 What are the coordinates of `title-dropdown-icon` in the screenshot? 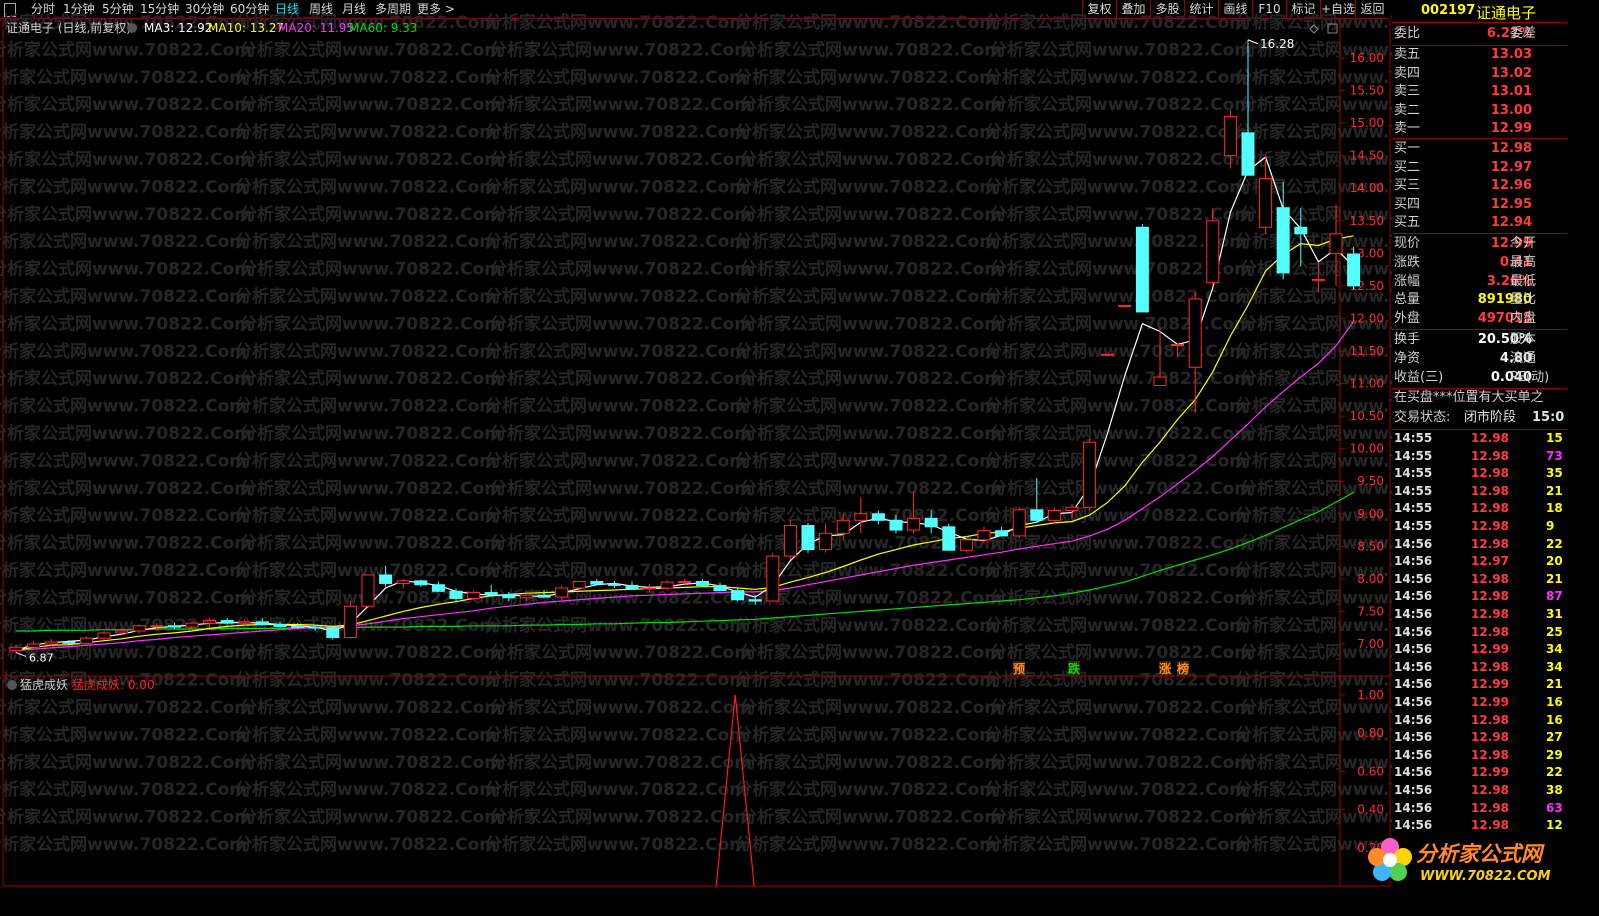 It's located at (132, 28).